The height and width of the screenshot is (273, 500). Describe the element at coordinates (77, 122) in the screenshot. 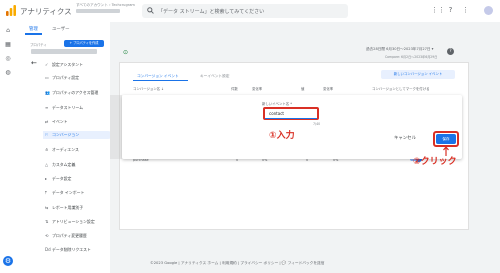

I see `nav-item-events: ⇄ イベント` at that location.